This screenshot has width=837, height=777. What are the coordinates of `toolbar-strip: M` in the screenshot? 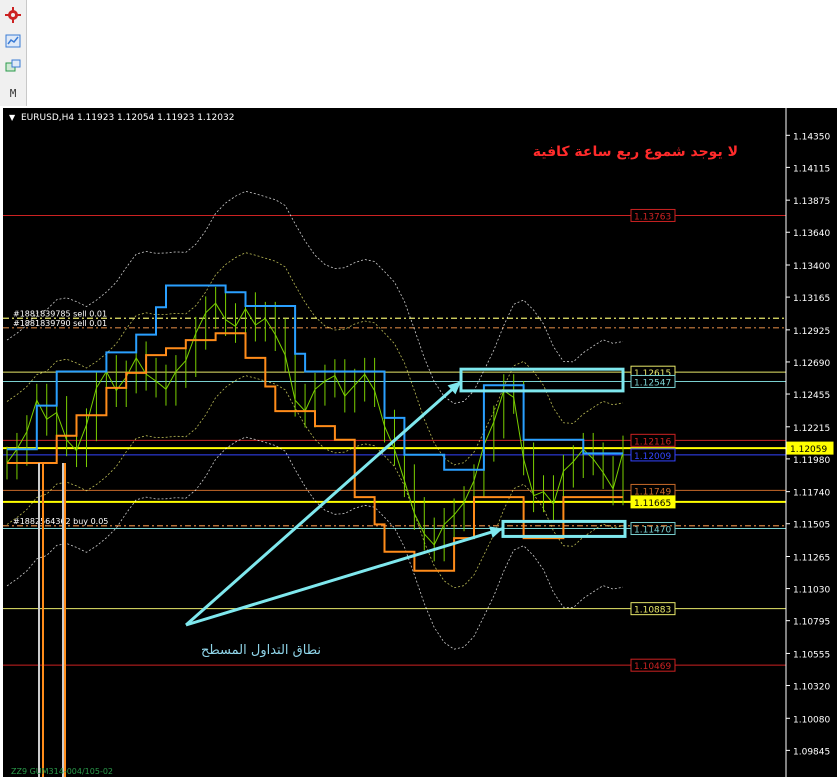 It's located at (13, 53).